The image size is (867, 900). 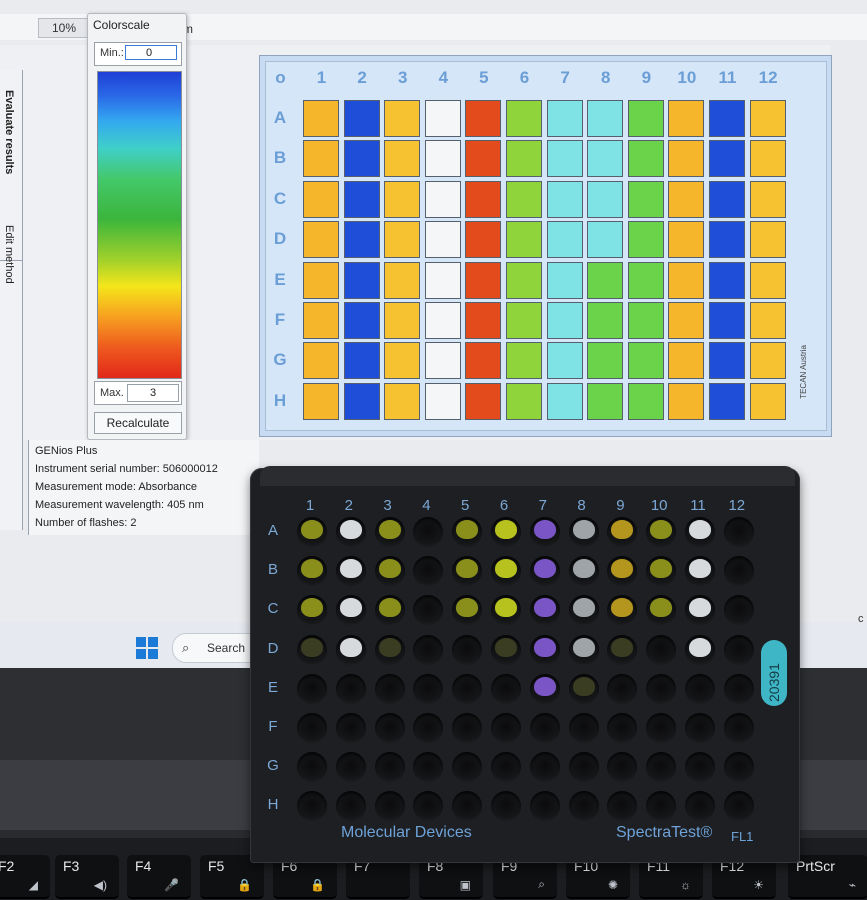 I want to click on max-input: 3, so click(x=153, y=393).